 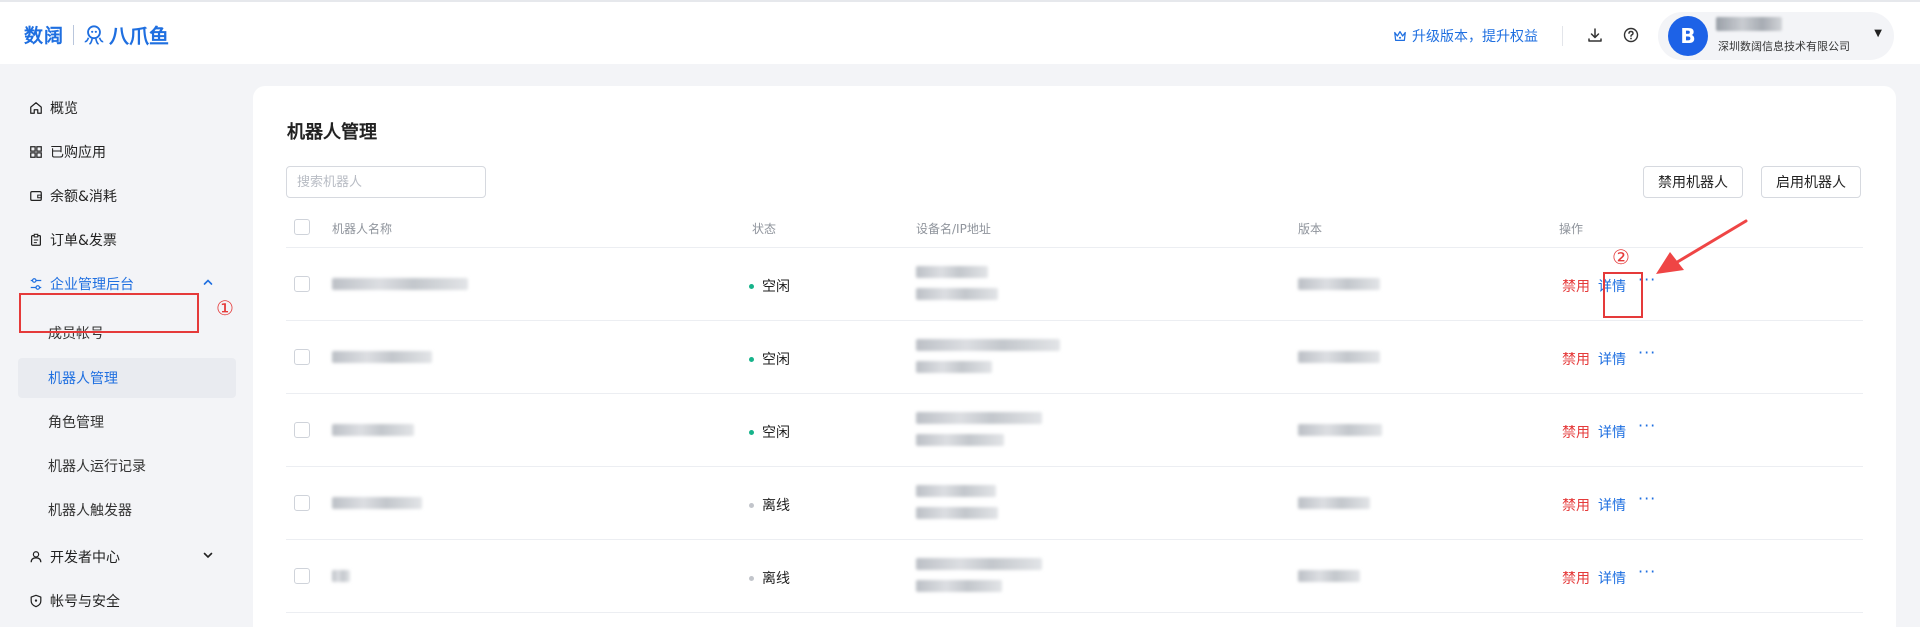 What do you see at coordinates (1074, 430) in the screenshot?
I see `table-row: 空闲 禁用 详情 ···` at bounding box center [1074, 430].